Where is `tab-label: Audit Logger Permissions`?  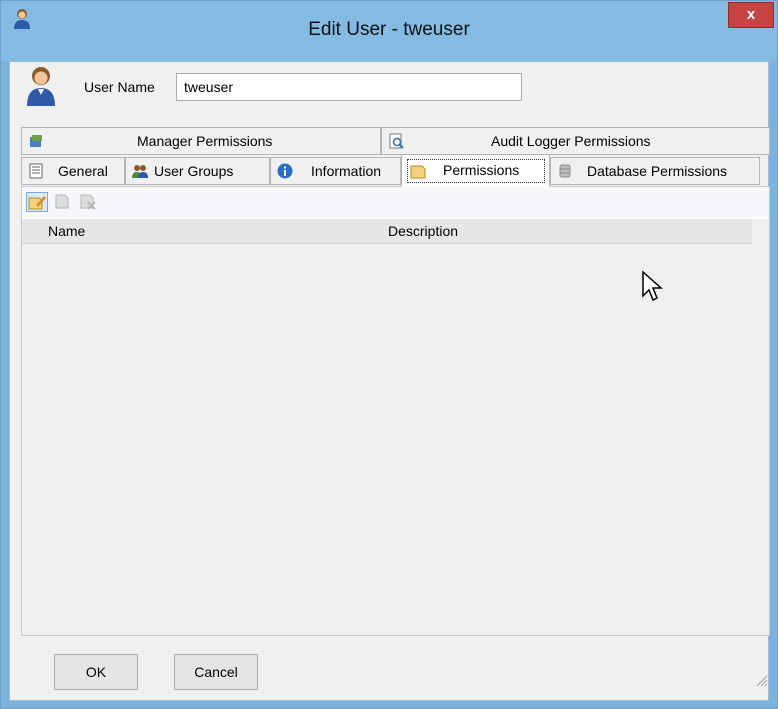 tab-label: Audit Logger Permissions is located at coordinates (571, 141).